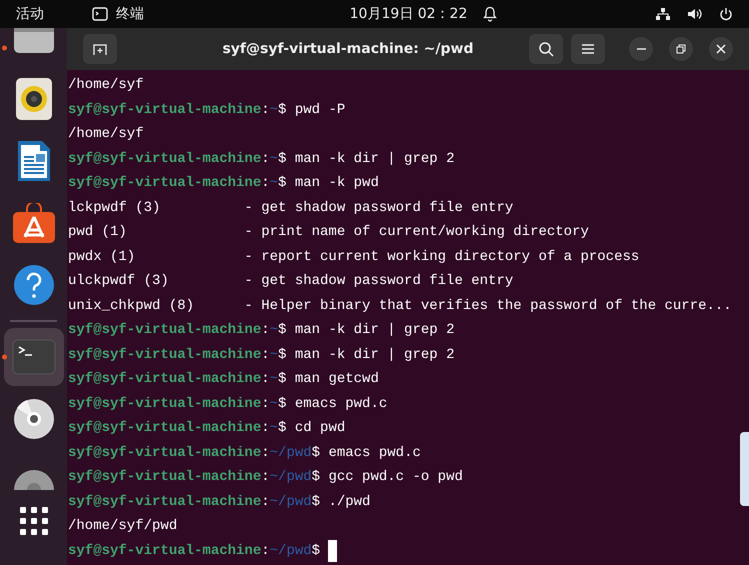 This screenshot has height=565, width=749. Describe the element at coordinates (33, 285) in the screenshot. I see `help-icon` at that location.